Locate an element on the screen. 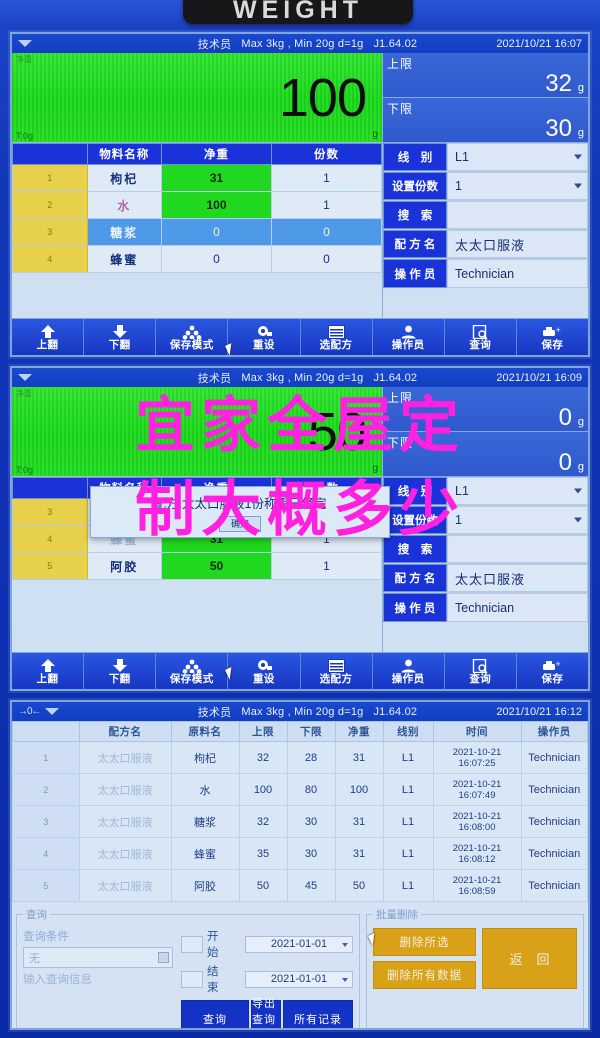  col-recipe: 配方名 is located at coordinates (125, 731).